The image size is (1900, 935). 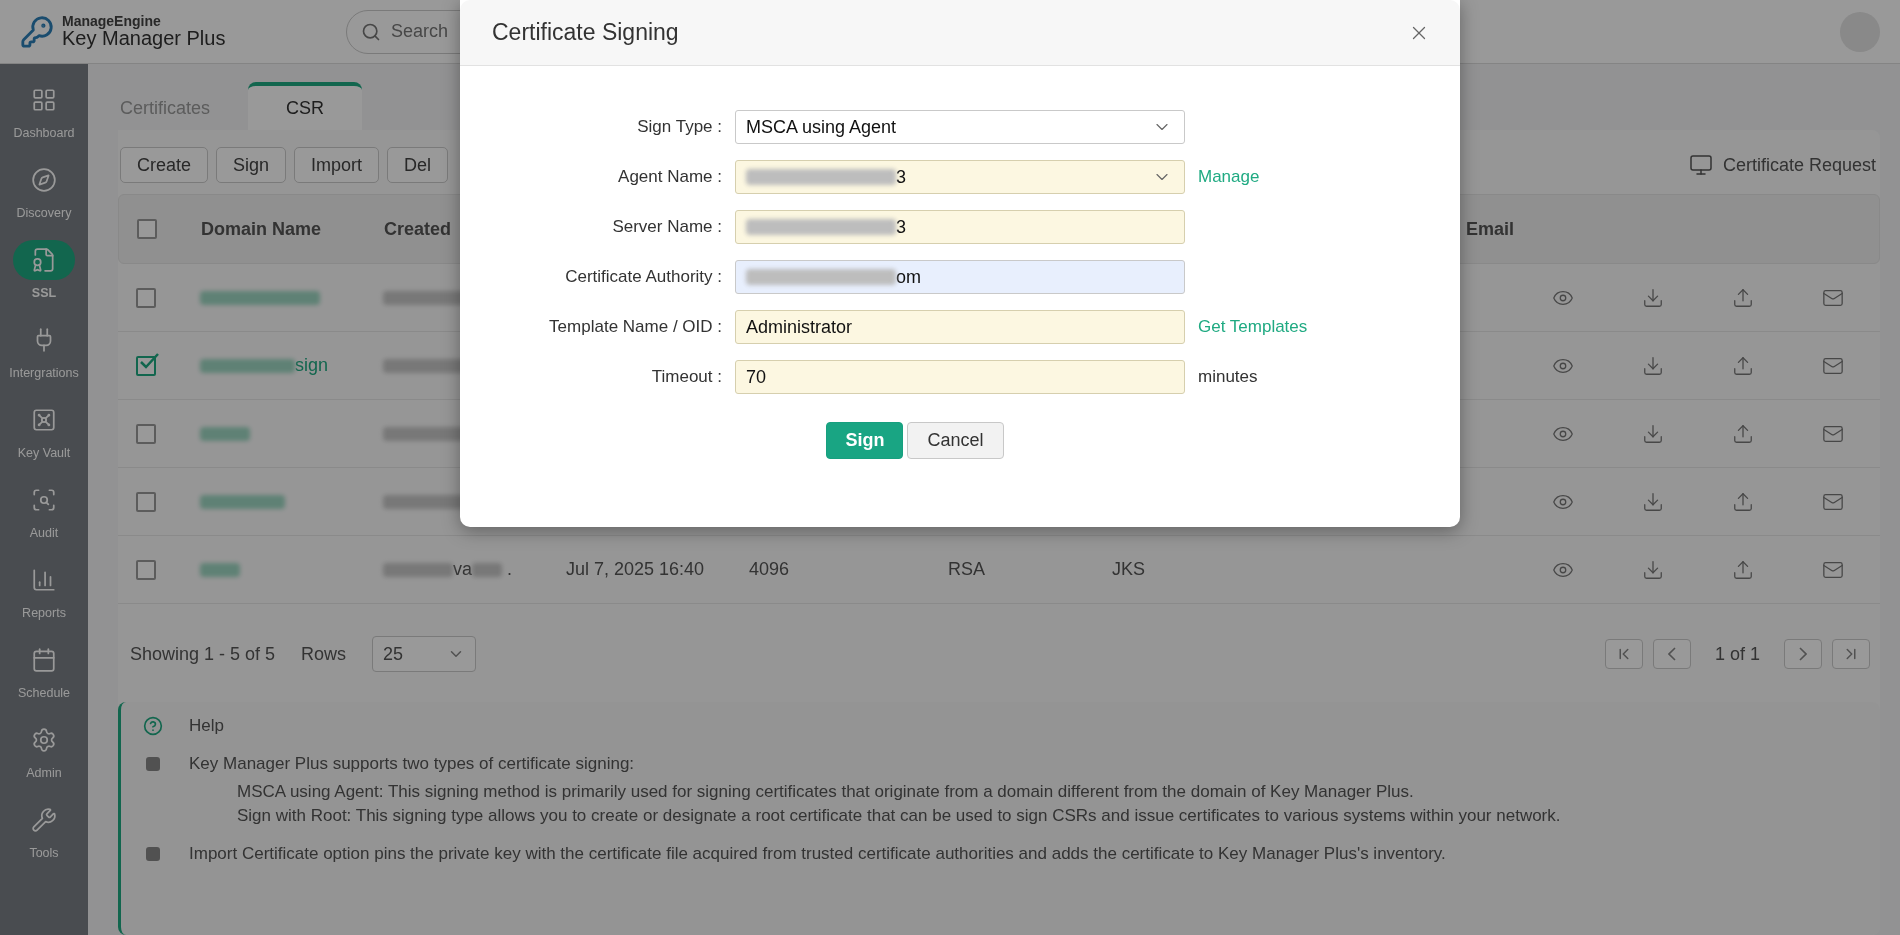 What do you see at coordinates (147, 229) in the screenshot?
I see `select-all-checkbox` at bounding box center [147, 229].